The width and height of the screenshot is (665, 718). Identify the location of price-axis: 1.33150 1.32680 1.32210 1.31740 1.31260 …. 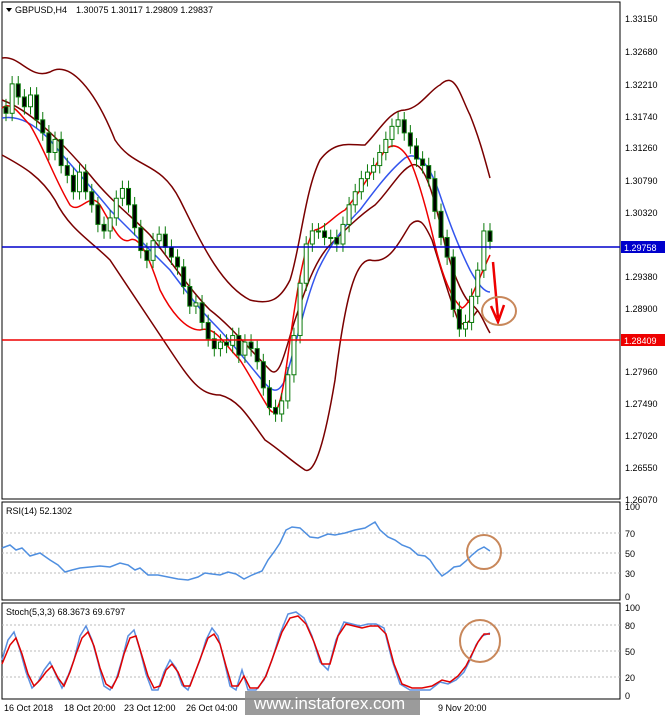
(641, 259).